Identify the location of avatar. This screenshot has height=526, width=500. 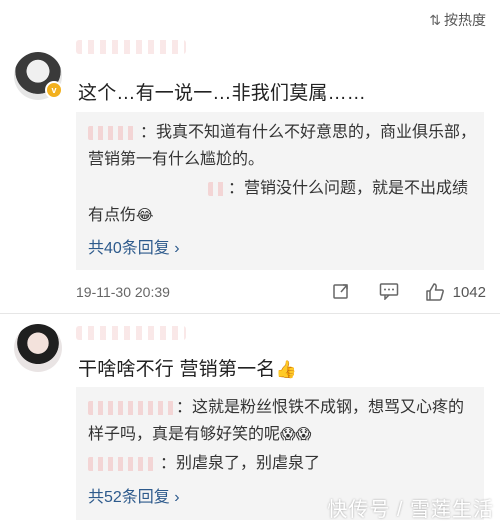
(38, 348).